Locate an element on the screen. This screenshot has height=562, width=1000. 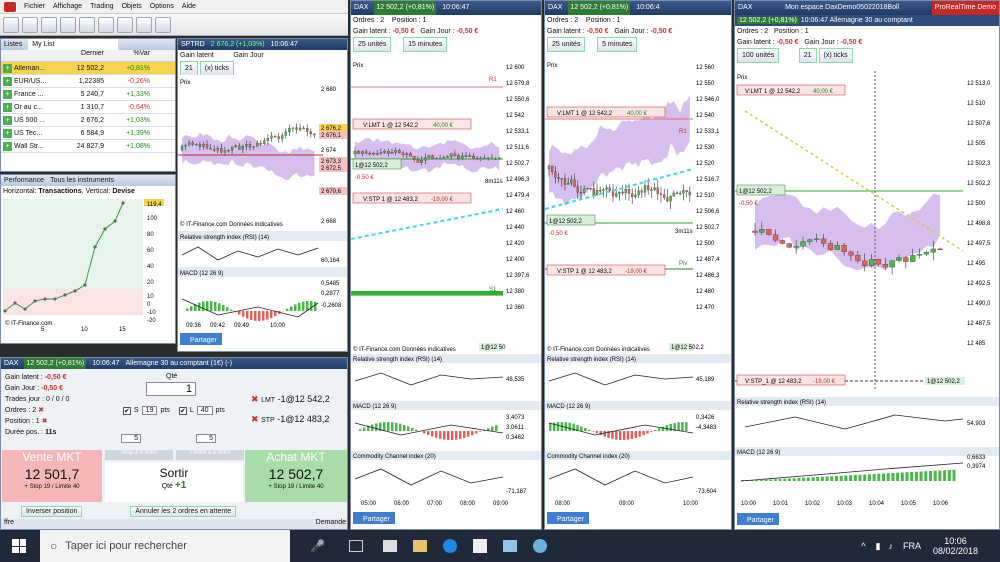
perf-tab: Tous les instruments is located at coordinates (82, 180).